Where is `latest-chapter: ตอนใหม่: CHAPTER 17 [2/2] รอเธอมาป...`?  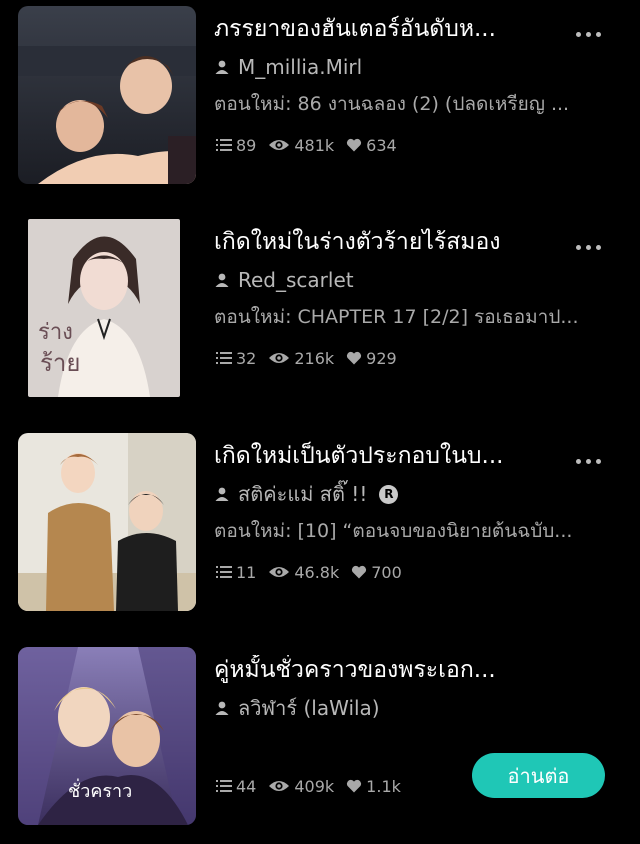
latest-chapter: ตอนใหม่: CHAPTER 17 [2/2] รอเธอมาป... is located at coordinates (419, 317).